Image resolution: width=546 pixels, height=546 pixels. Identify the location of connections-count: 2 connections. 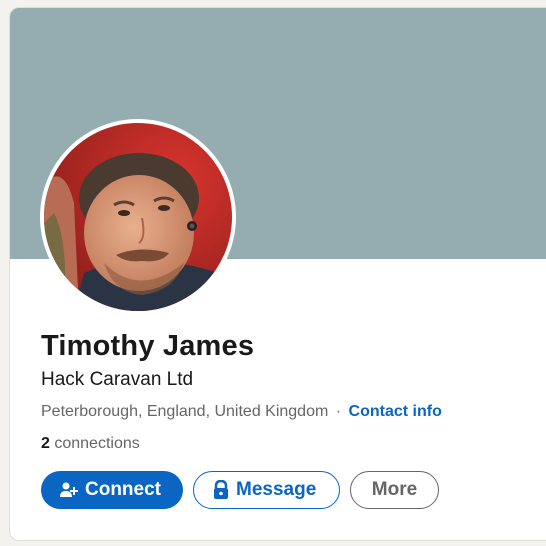
(90, 444).